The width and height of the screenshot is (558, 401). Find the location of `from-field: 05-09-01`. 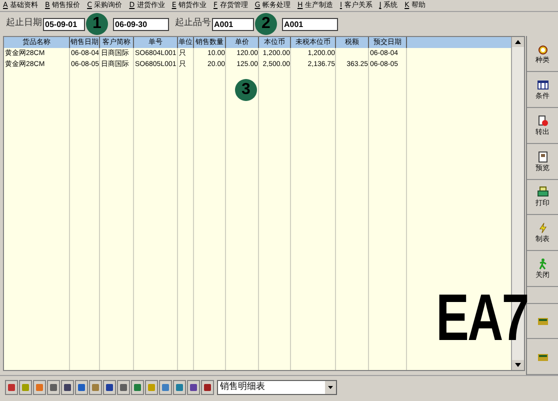

from-field: 05-09-01 is located at coordinates (64, 24).